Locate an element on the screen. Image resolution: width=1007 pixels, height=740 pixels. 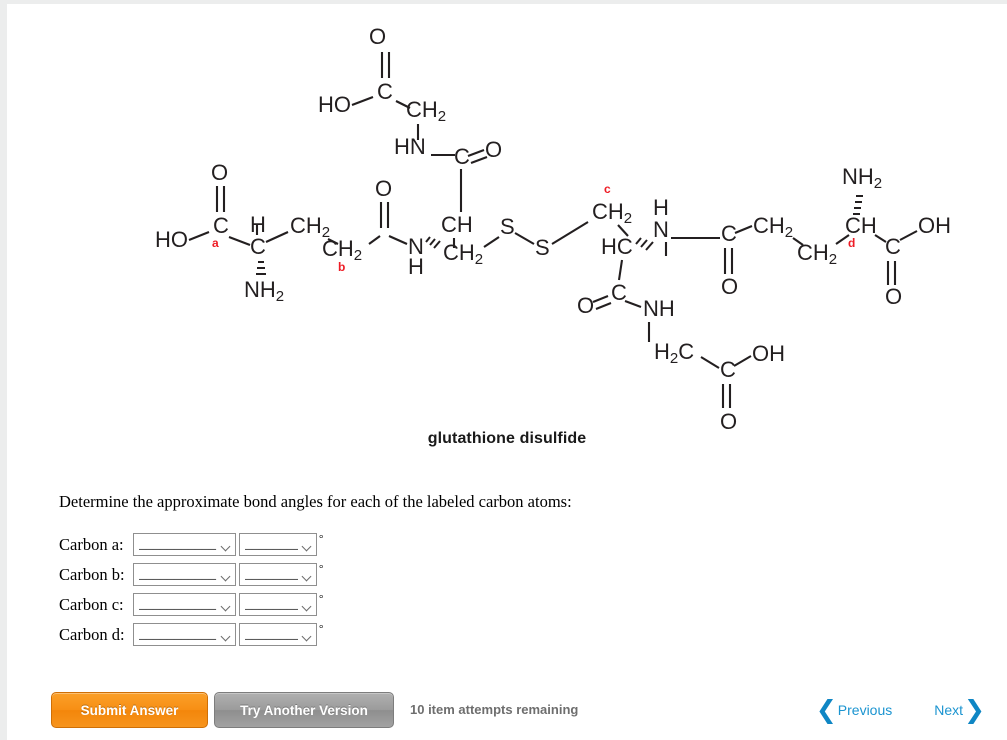
atom-HO-left: HO is located at coordinates (171, 239).